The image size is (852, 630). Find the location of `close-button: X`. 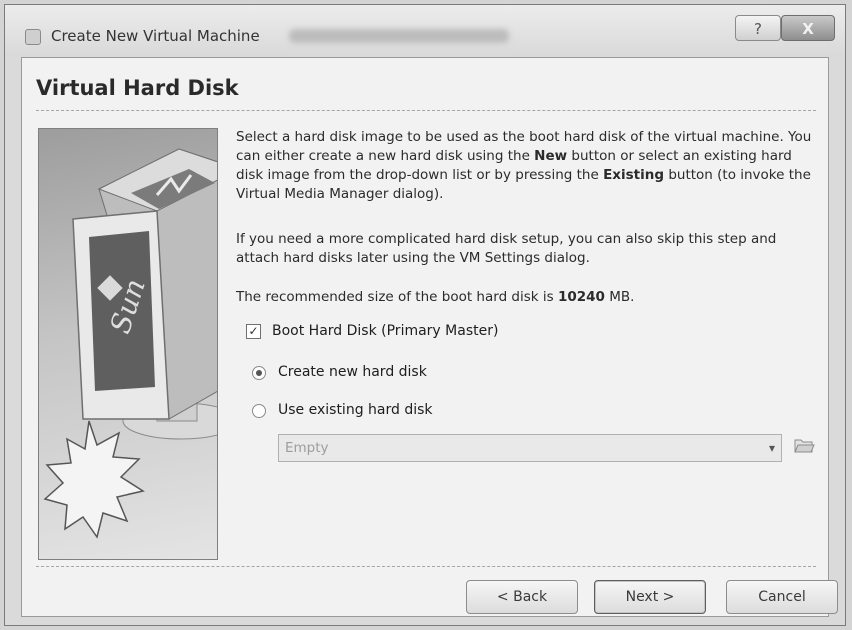

close-button: X is located at coordinates (808, 28).